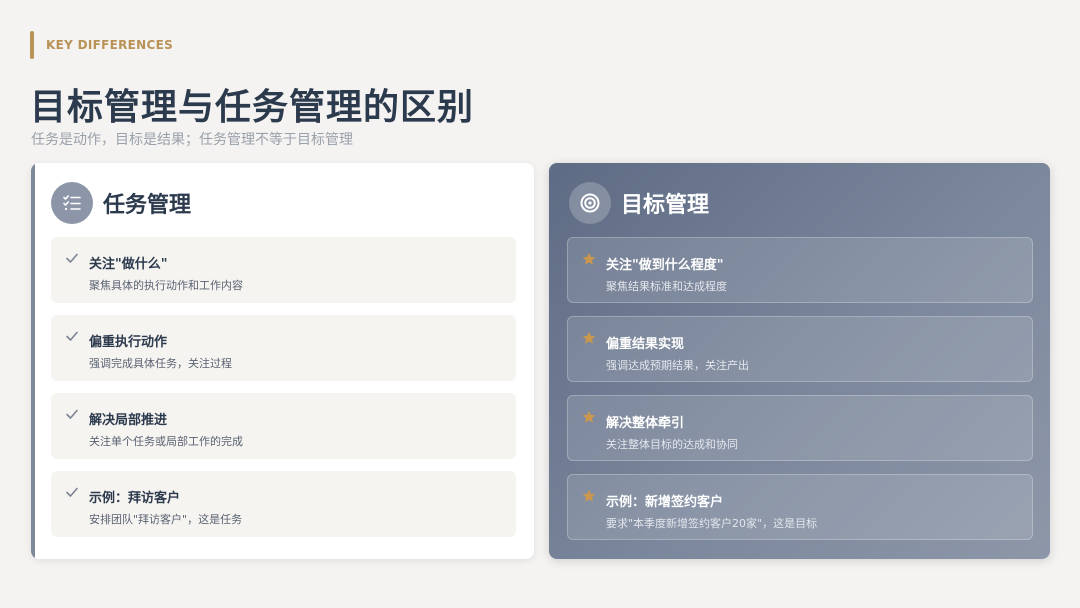  I want to click on task-card-header: 任务管理, so click(121, 203).